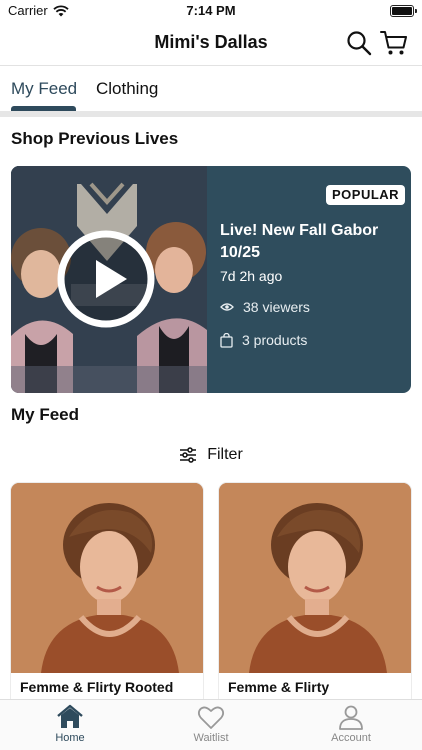 The width and height of the screenshot is (422, 750). What do you see at coordinates (251, 276) in the screenshot?
I see `live-show-age: 7d 2h ago` at bounding box center [251, 276].